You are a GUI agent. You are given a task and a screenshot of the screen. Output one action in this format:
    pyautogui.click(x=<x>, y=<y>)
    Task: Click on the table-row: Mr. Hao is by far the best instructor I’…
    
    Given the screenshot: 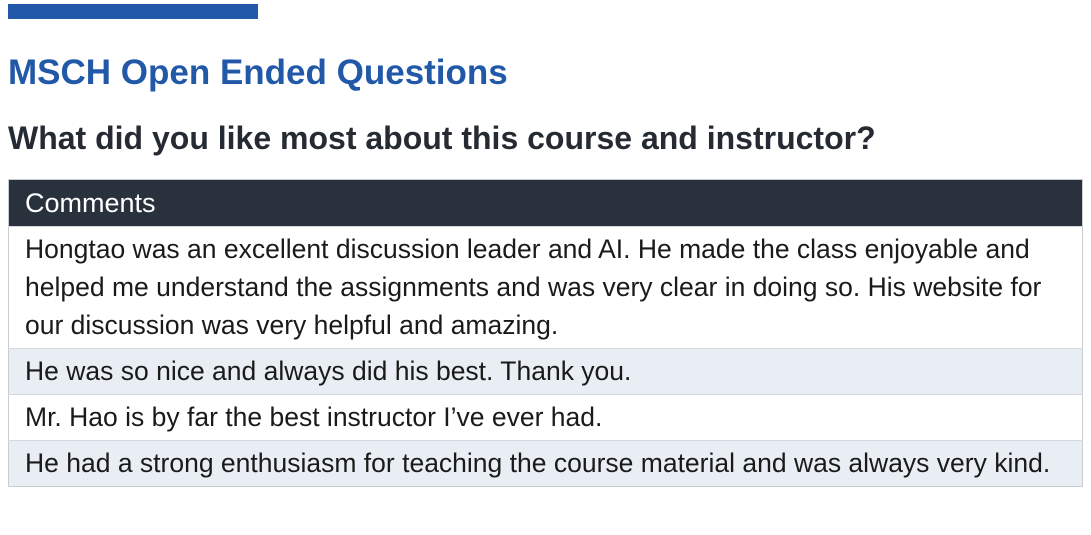 What is the action you would take?
    pyautogui.click(x=545, y=417)
    